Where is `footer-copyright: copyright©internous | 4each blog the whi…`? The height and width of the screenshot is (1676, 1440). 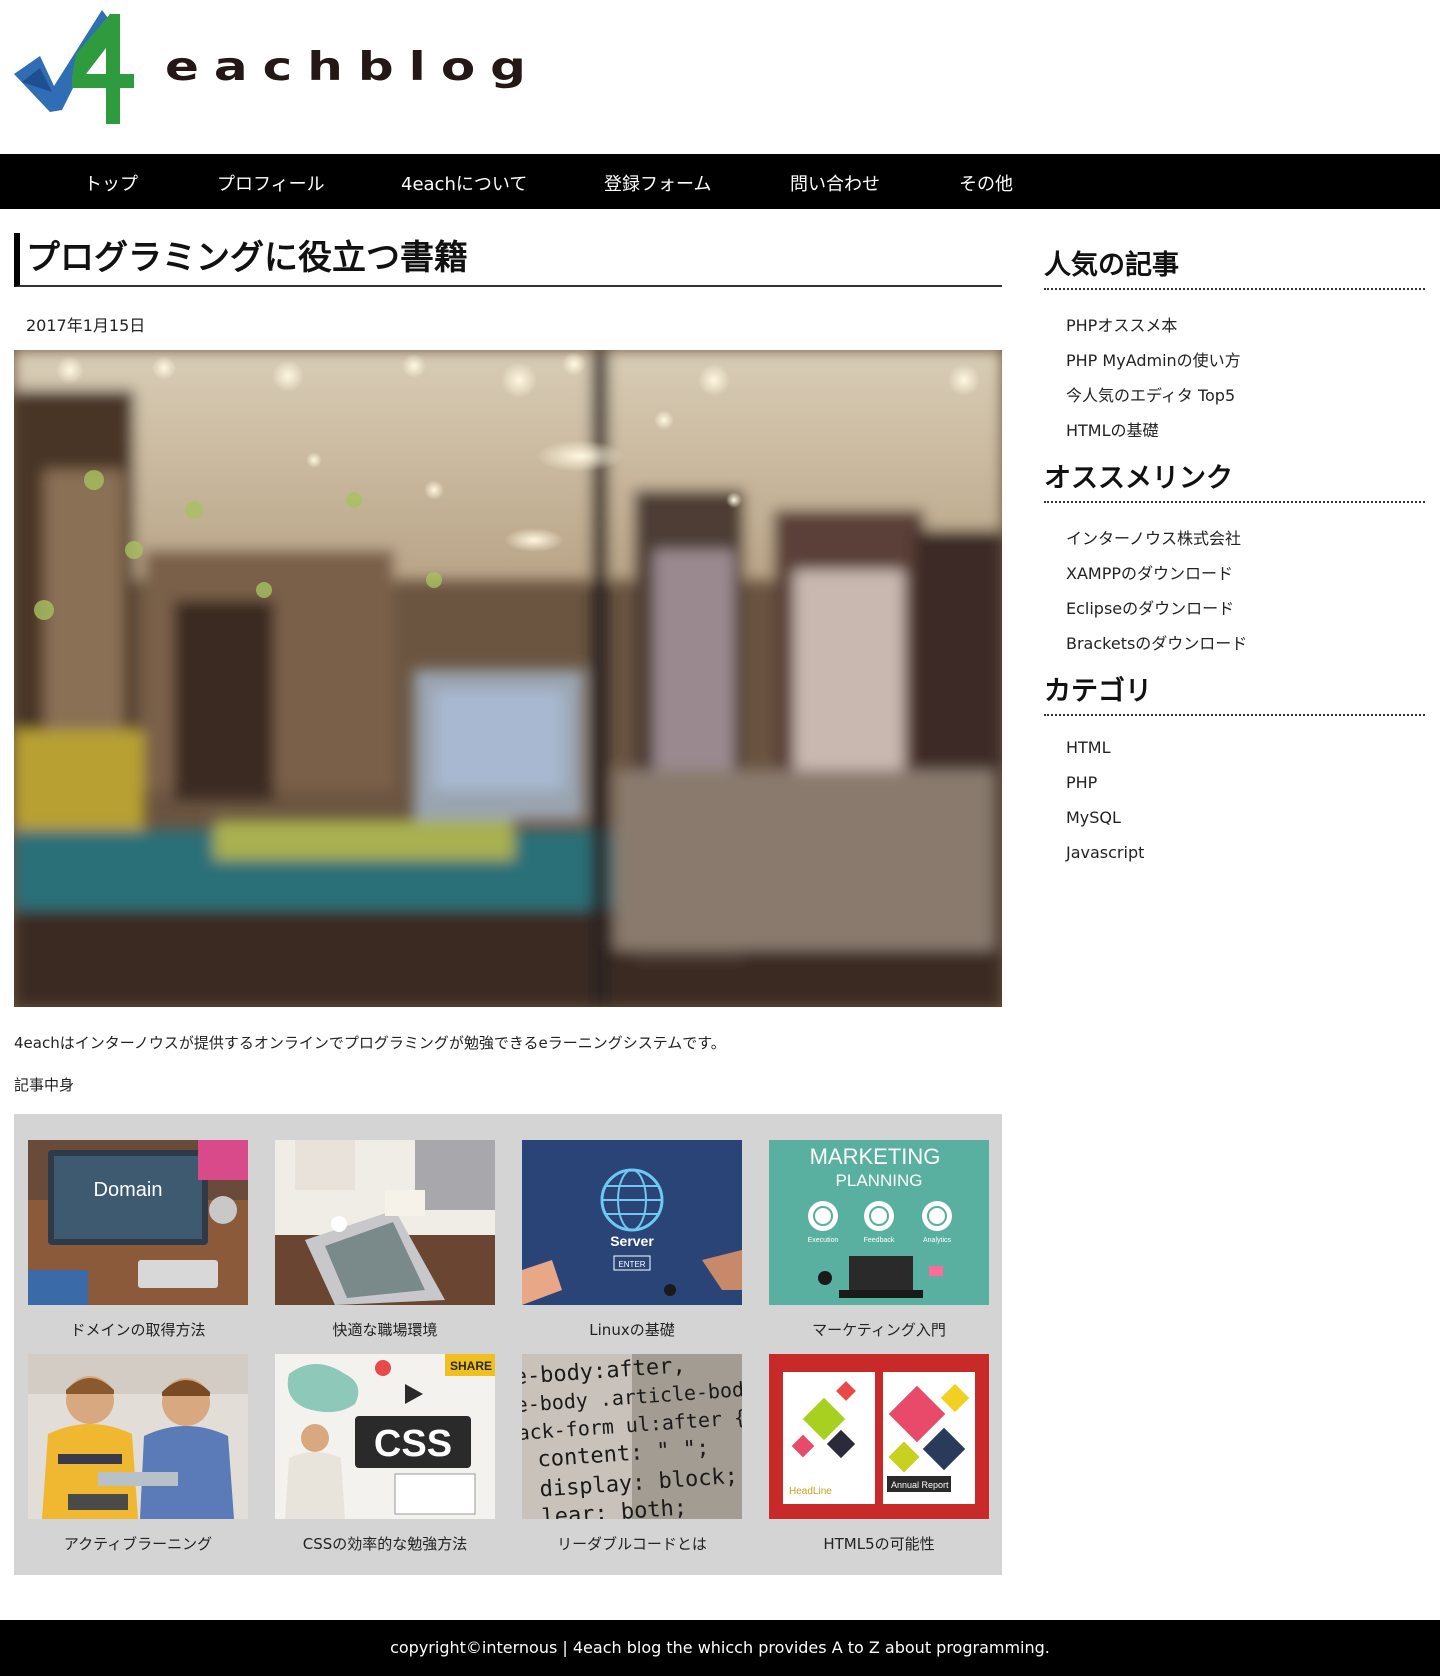 footer-copyright: copyright©internous | 4each blog the whi… is located at coordinates (720, 1647).